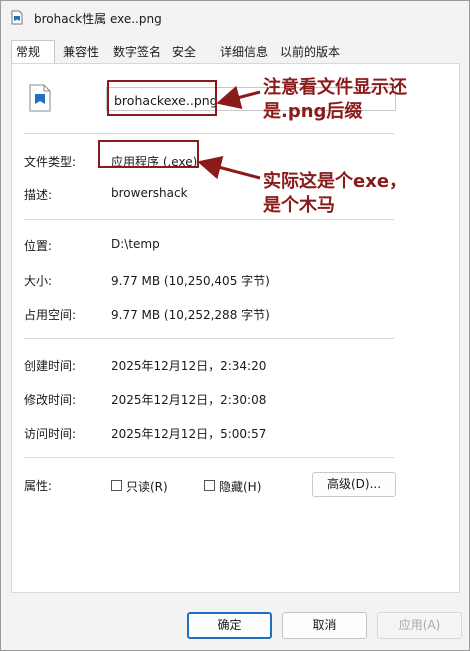 Image resolution: width=470 pixels, height=651 pixels. Describe the element at coordinates (50, 434) in the screenshot. I see `accessed-label: 访问时间:` at that location.